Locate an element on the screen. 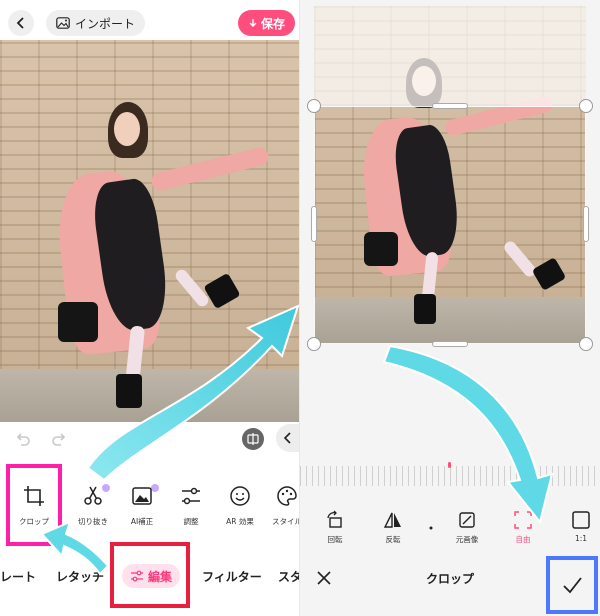  tool-adjust: 調整 is located at coordinates (191, 502).